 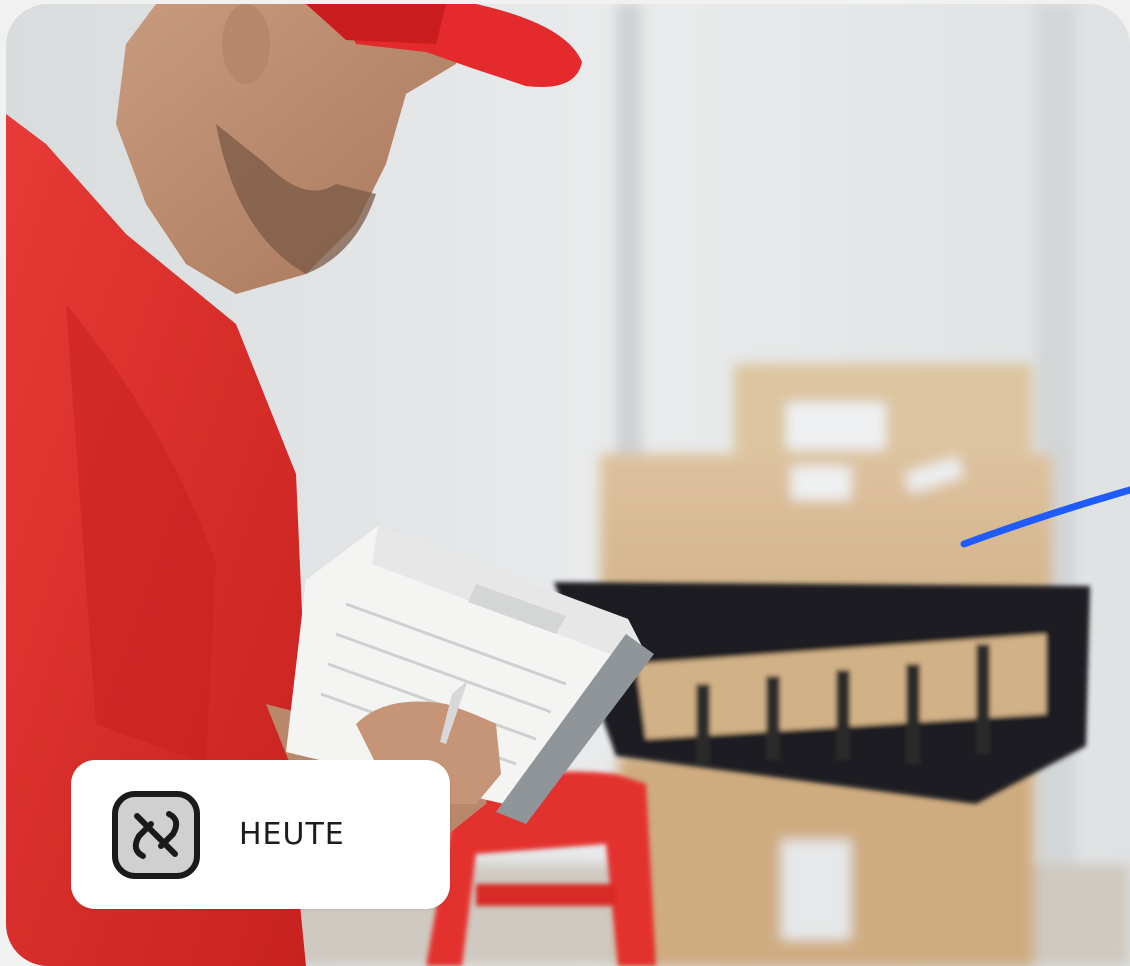 I want to click on date-badge: HEUTE, so click(x=260, y=834).